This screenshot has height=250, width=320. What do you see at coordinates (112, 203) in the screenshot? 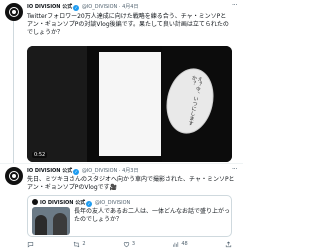
I see `quoted-author-handle: @IO_DIVISION` at bounding box center [112, 203].